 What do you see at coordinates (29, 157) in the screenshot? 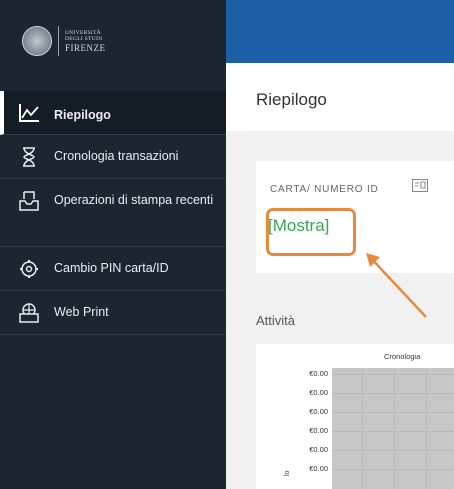
I see `hourglass-icon` at bounding box center [29, 157].